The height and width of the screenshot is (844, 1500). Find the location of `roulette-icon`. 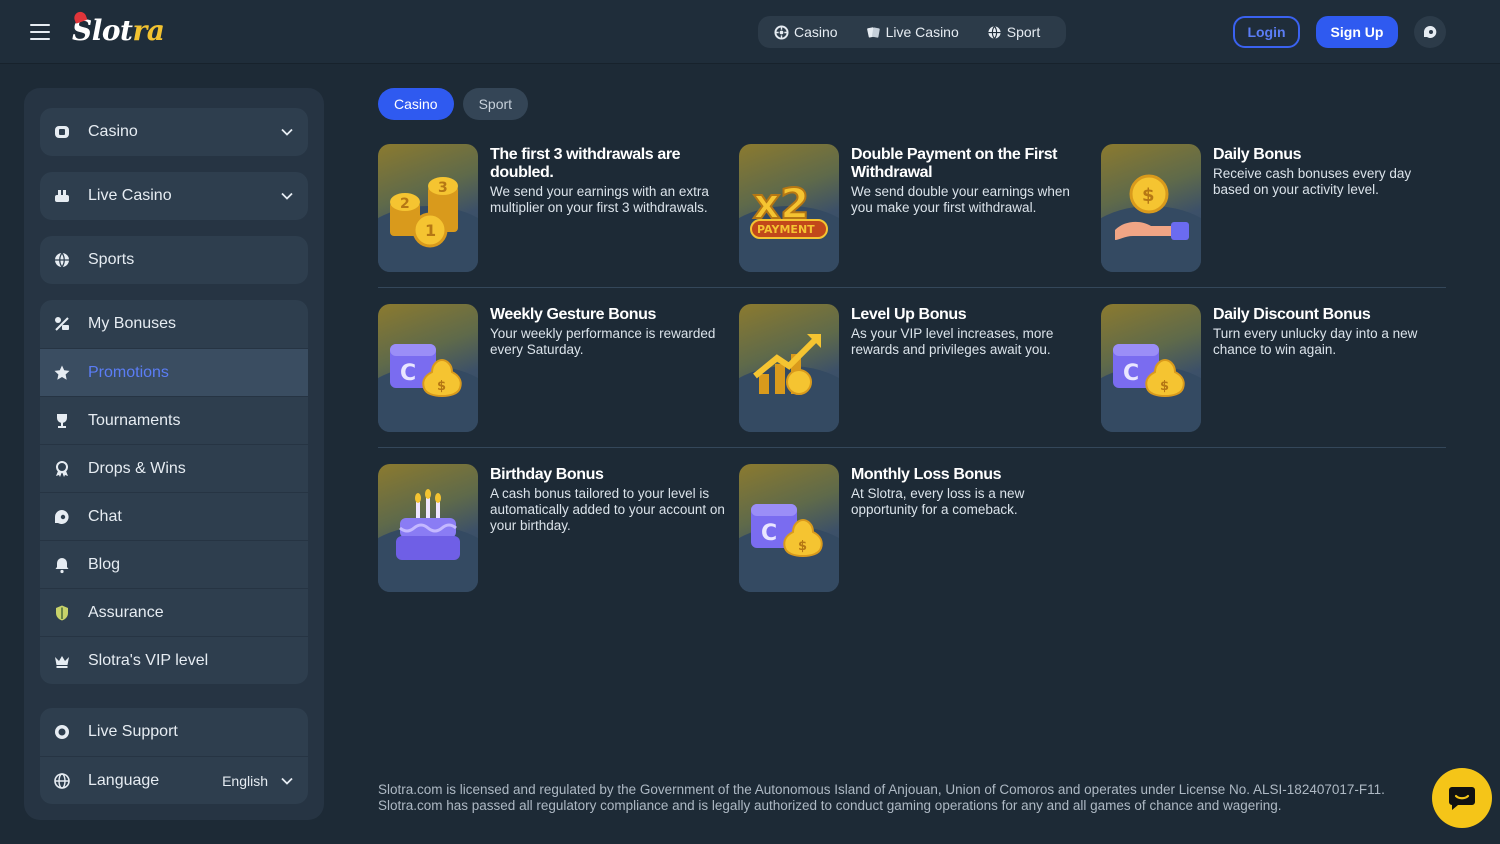

roulette-icon is located at coordinates (781, 32).